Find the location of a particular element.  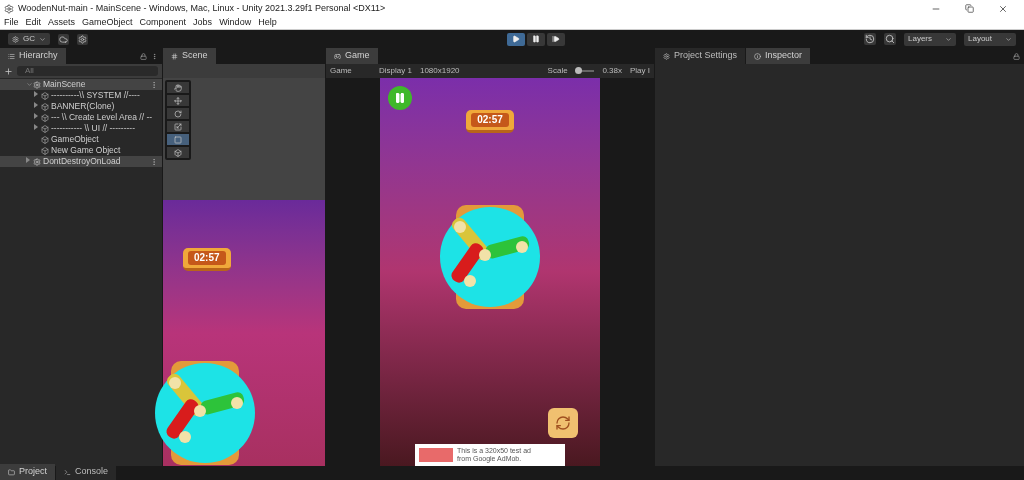

hierarchy-item: New Game Object is located at coordinates (81, 150).